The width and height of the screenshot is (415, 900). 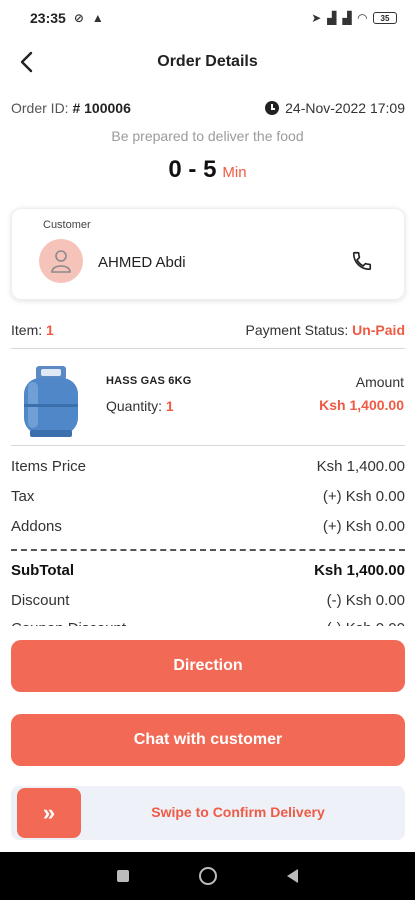 What do you see at coordinates (361, 405) in the screenshot?
I see `amount-value: Ksh 1,400.00` at bounding box center [361, 405].